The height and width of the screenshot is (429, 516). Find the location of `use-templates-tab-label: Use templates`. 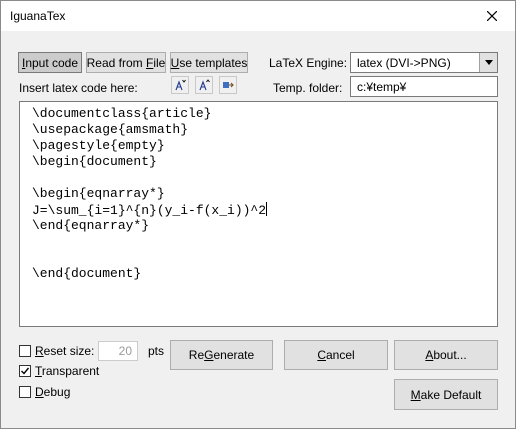

use-templates-tab-label: Use templates is located at coordinates (209, 62).